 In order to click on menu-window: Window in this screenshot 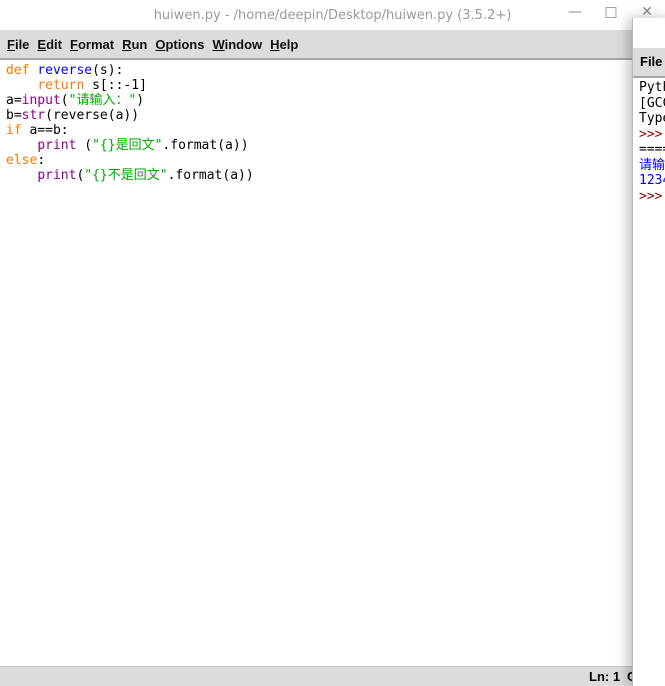, I will do `click(237, 44)`.